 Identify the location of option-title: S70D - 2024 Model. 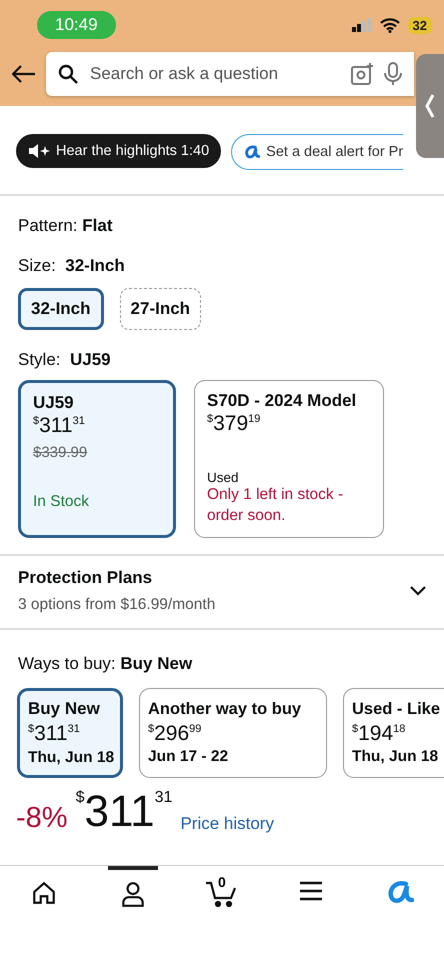
(281, 401).